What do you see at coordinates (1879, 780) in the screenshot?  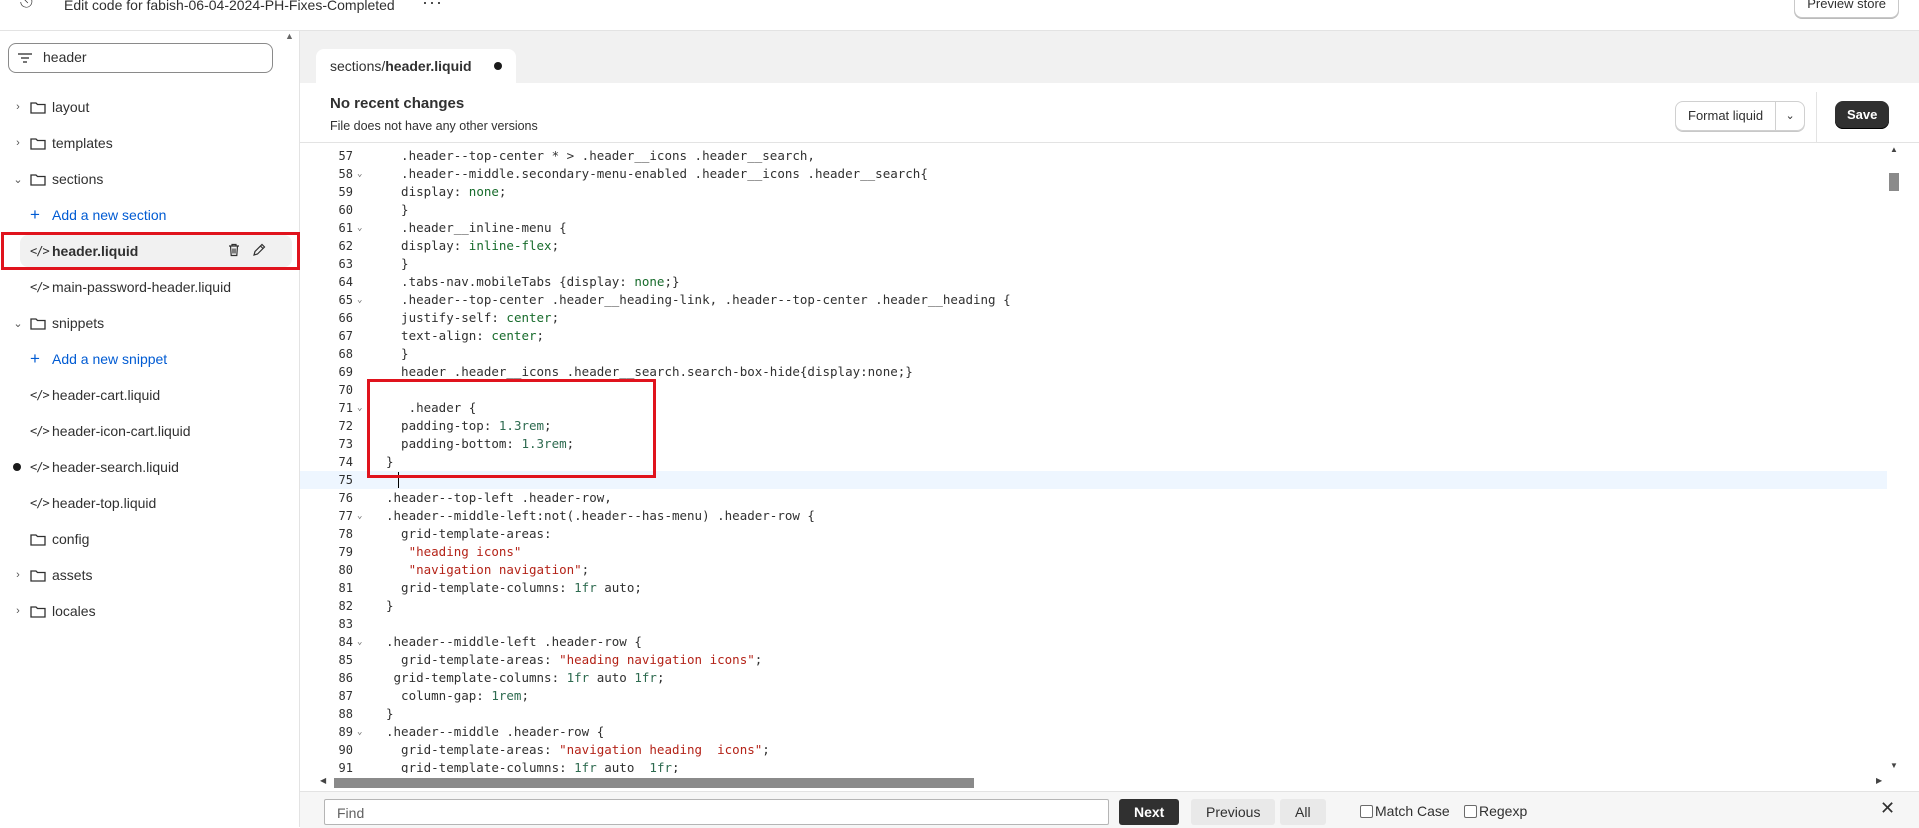 I see `scroll-right-arrow: ▶` at bounding box center [1879, 780].